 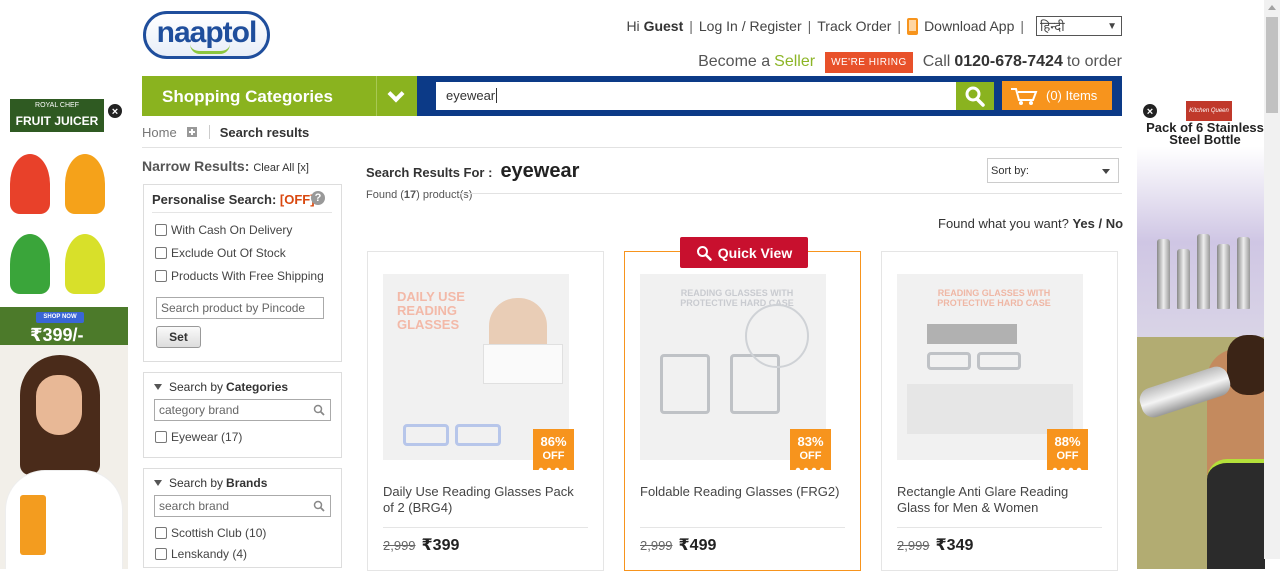 I want to click on filter-title-bold: Categories, so click(x=257, y=387).